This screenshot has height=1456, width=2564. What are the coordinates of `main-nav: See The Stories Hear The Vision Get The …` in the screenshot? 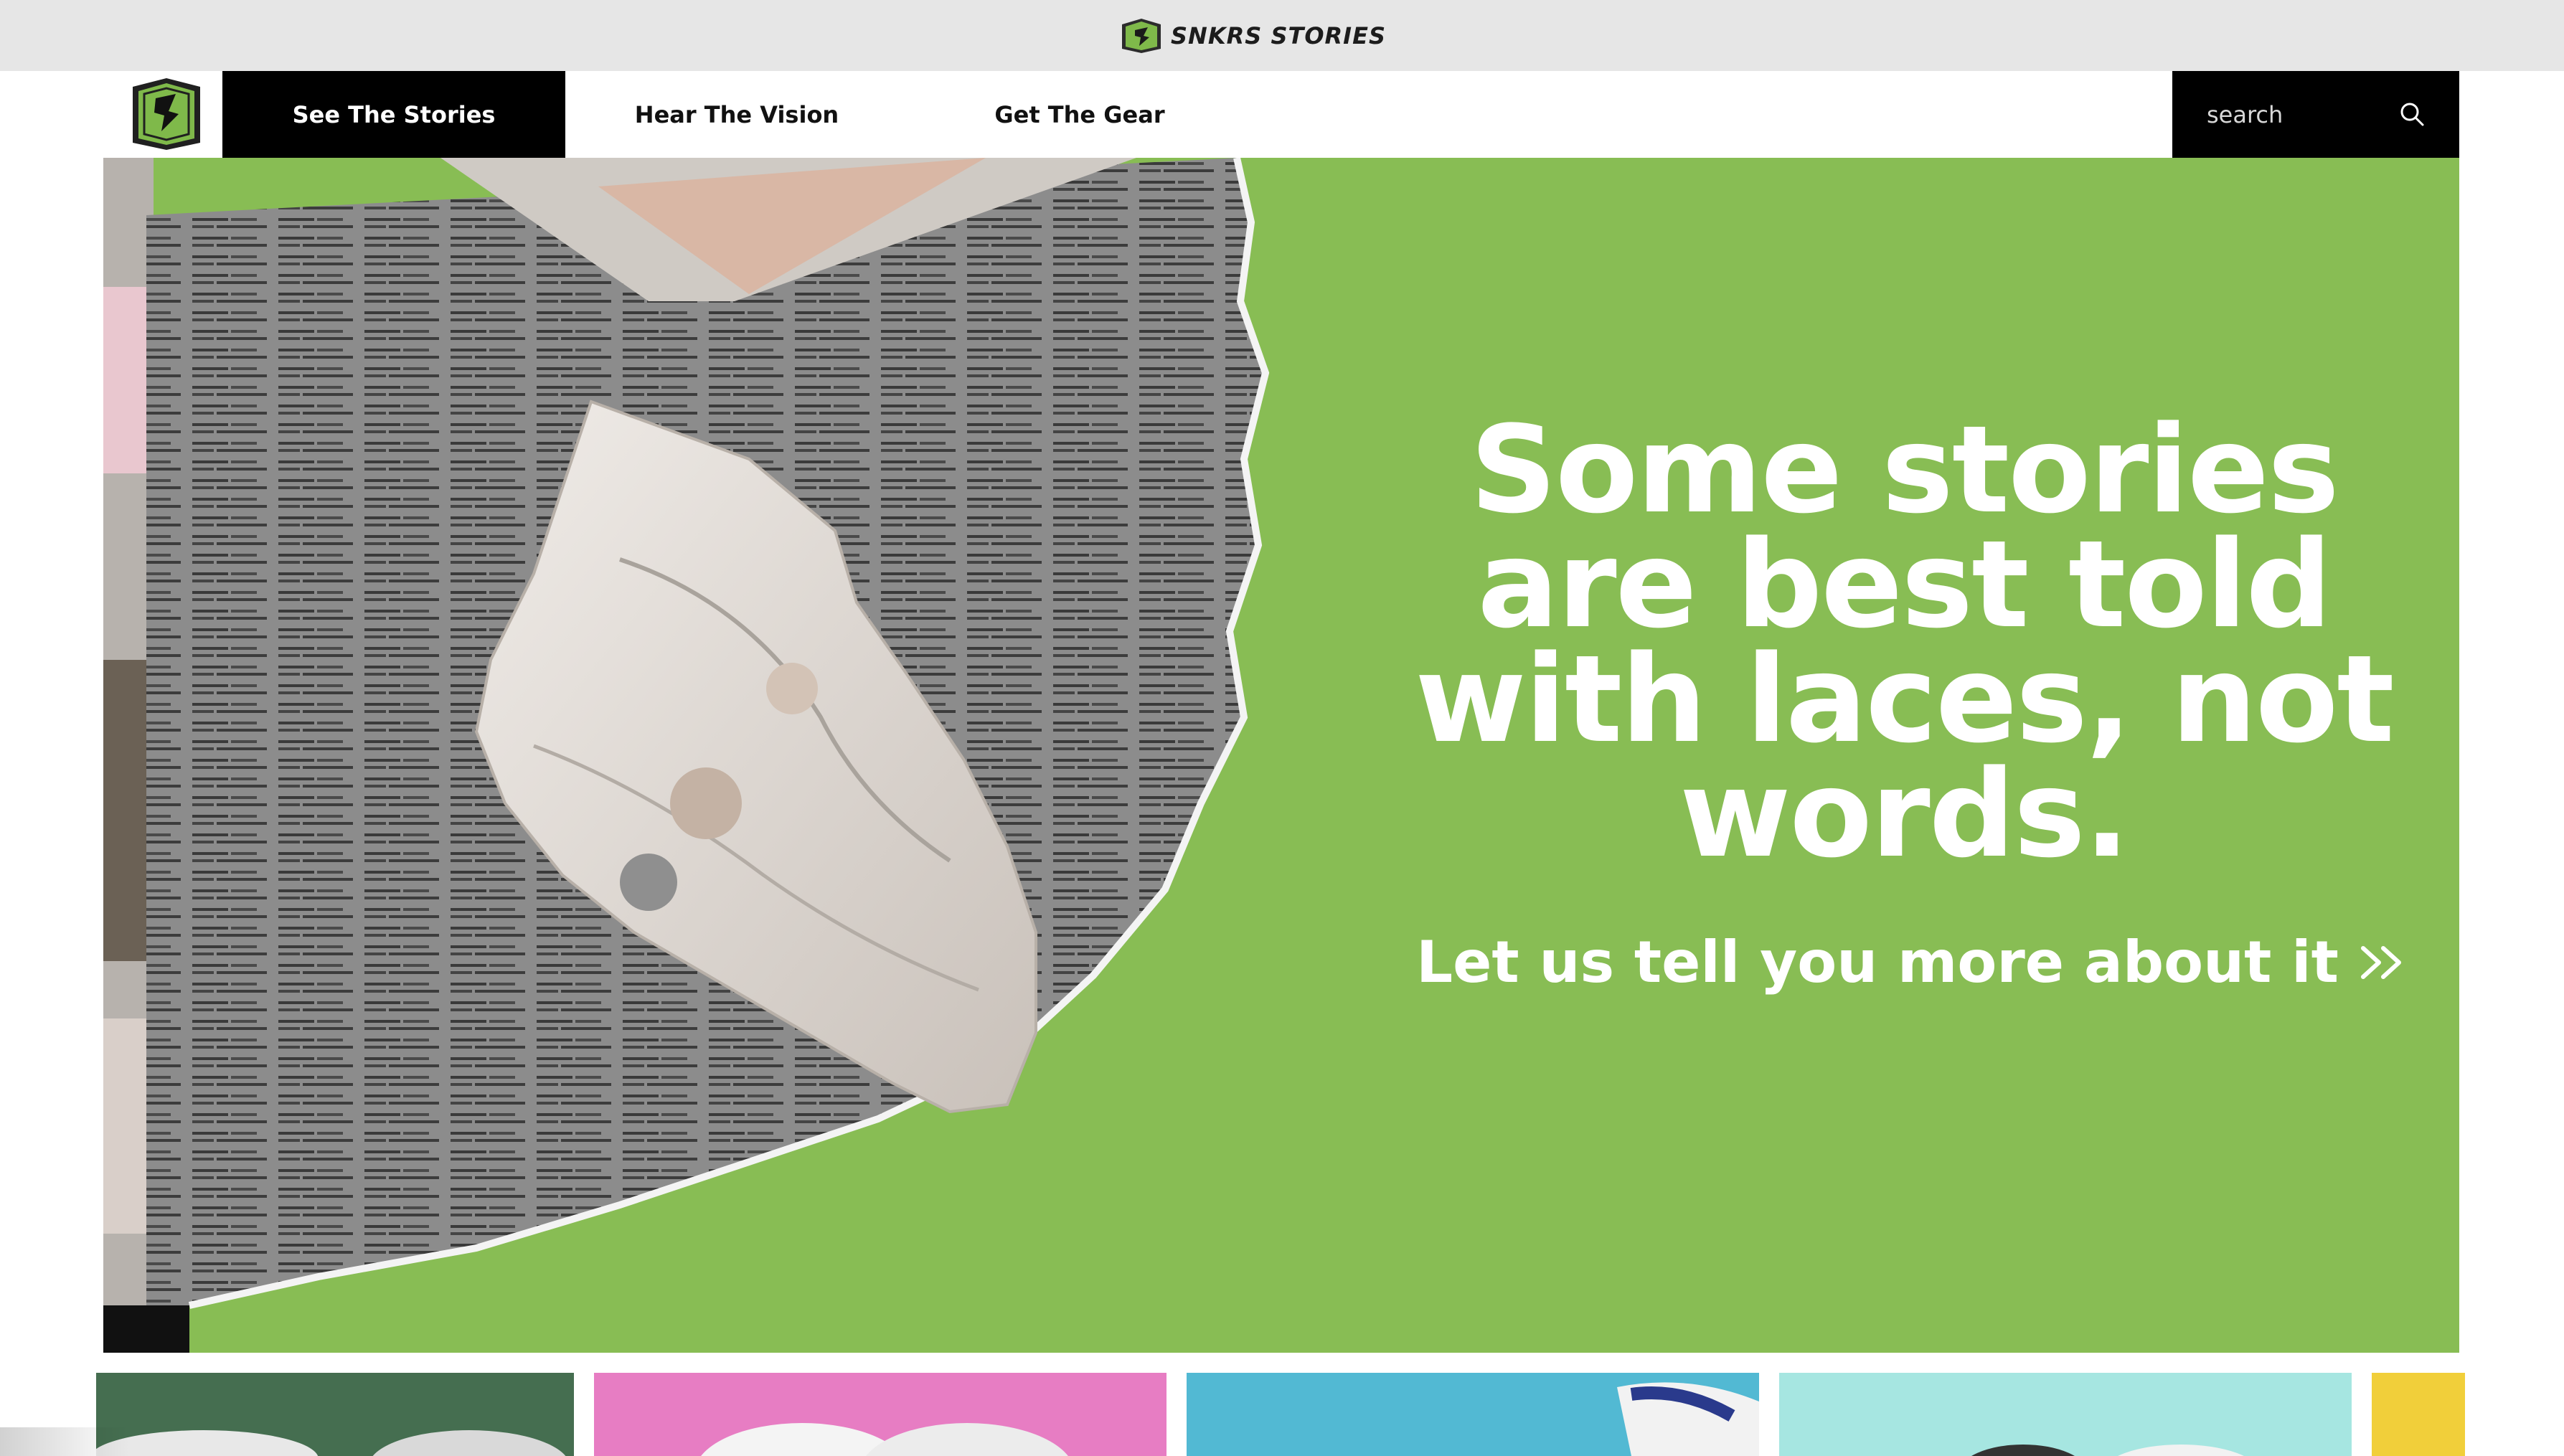 It's located at (1282, 114).